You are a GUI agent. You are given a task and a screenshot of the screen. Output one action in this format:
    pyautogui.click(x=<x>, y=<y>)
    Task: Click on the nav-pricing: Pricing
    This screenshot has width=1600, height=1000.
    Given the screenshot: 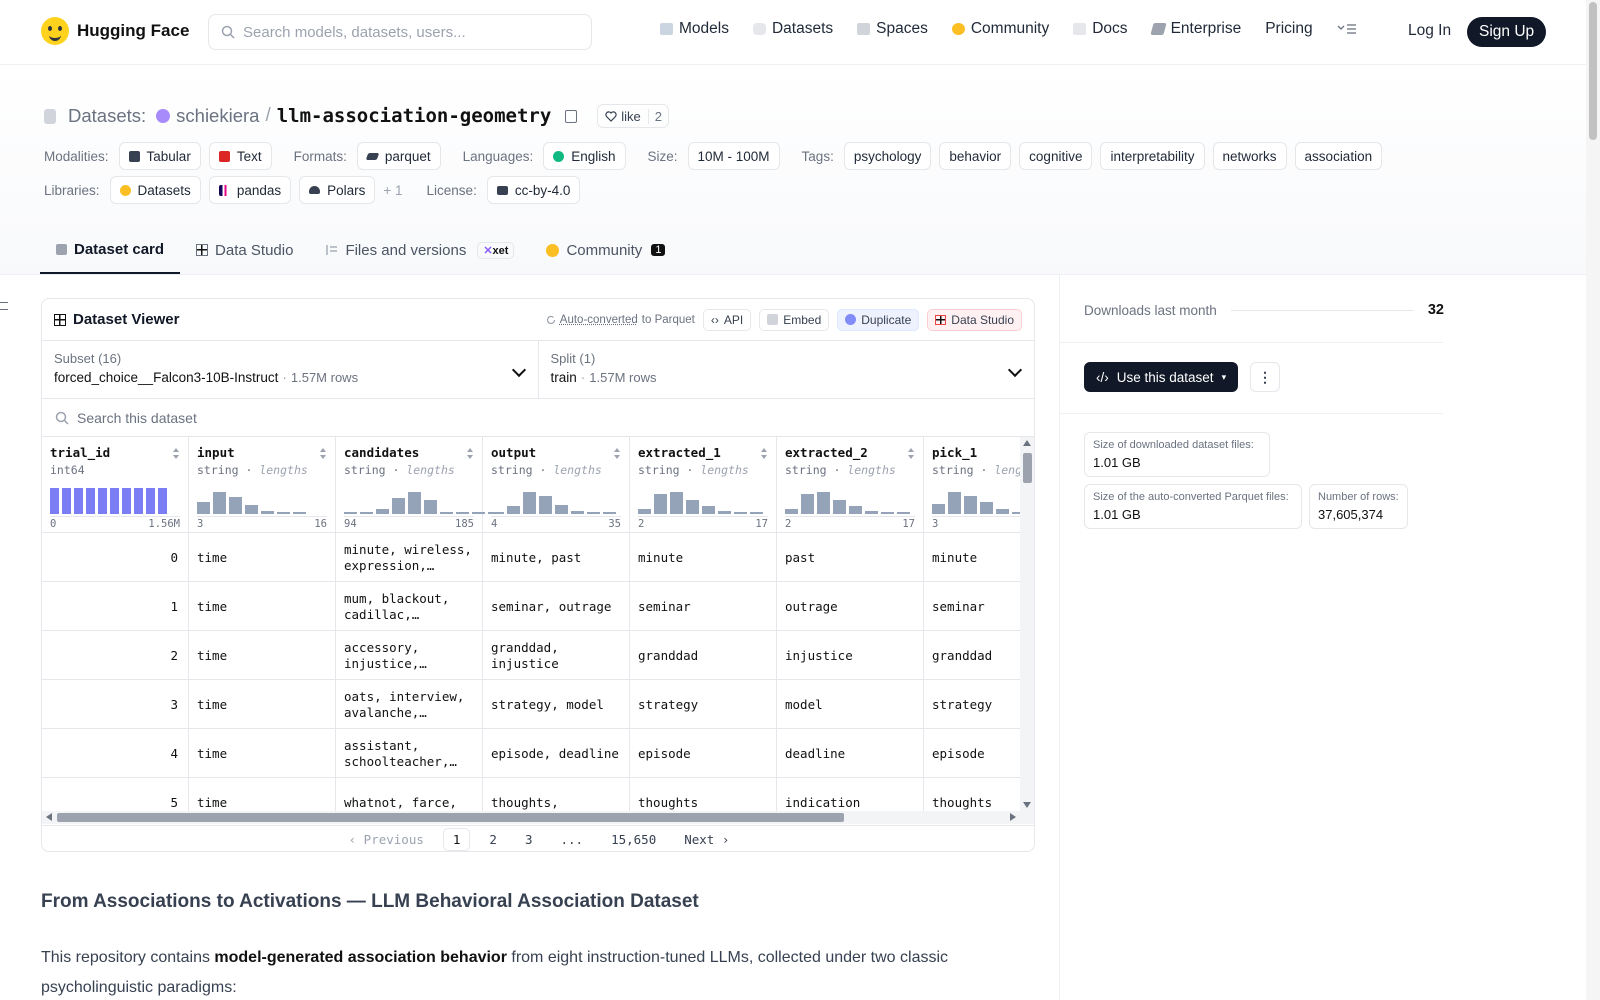 What is the action you would take?
    pyautogui.click(x=1288, y=29)
    